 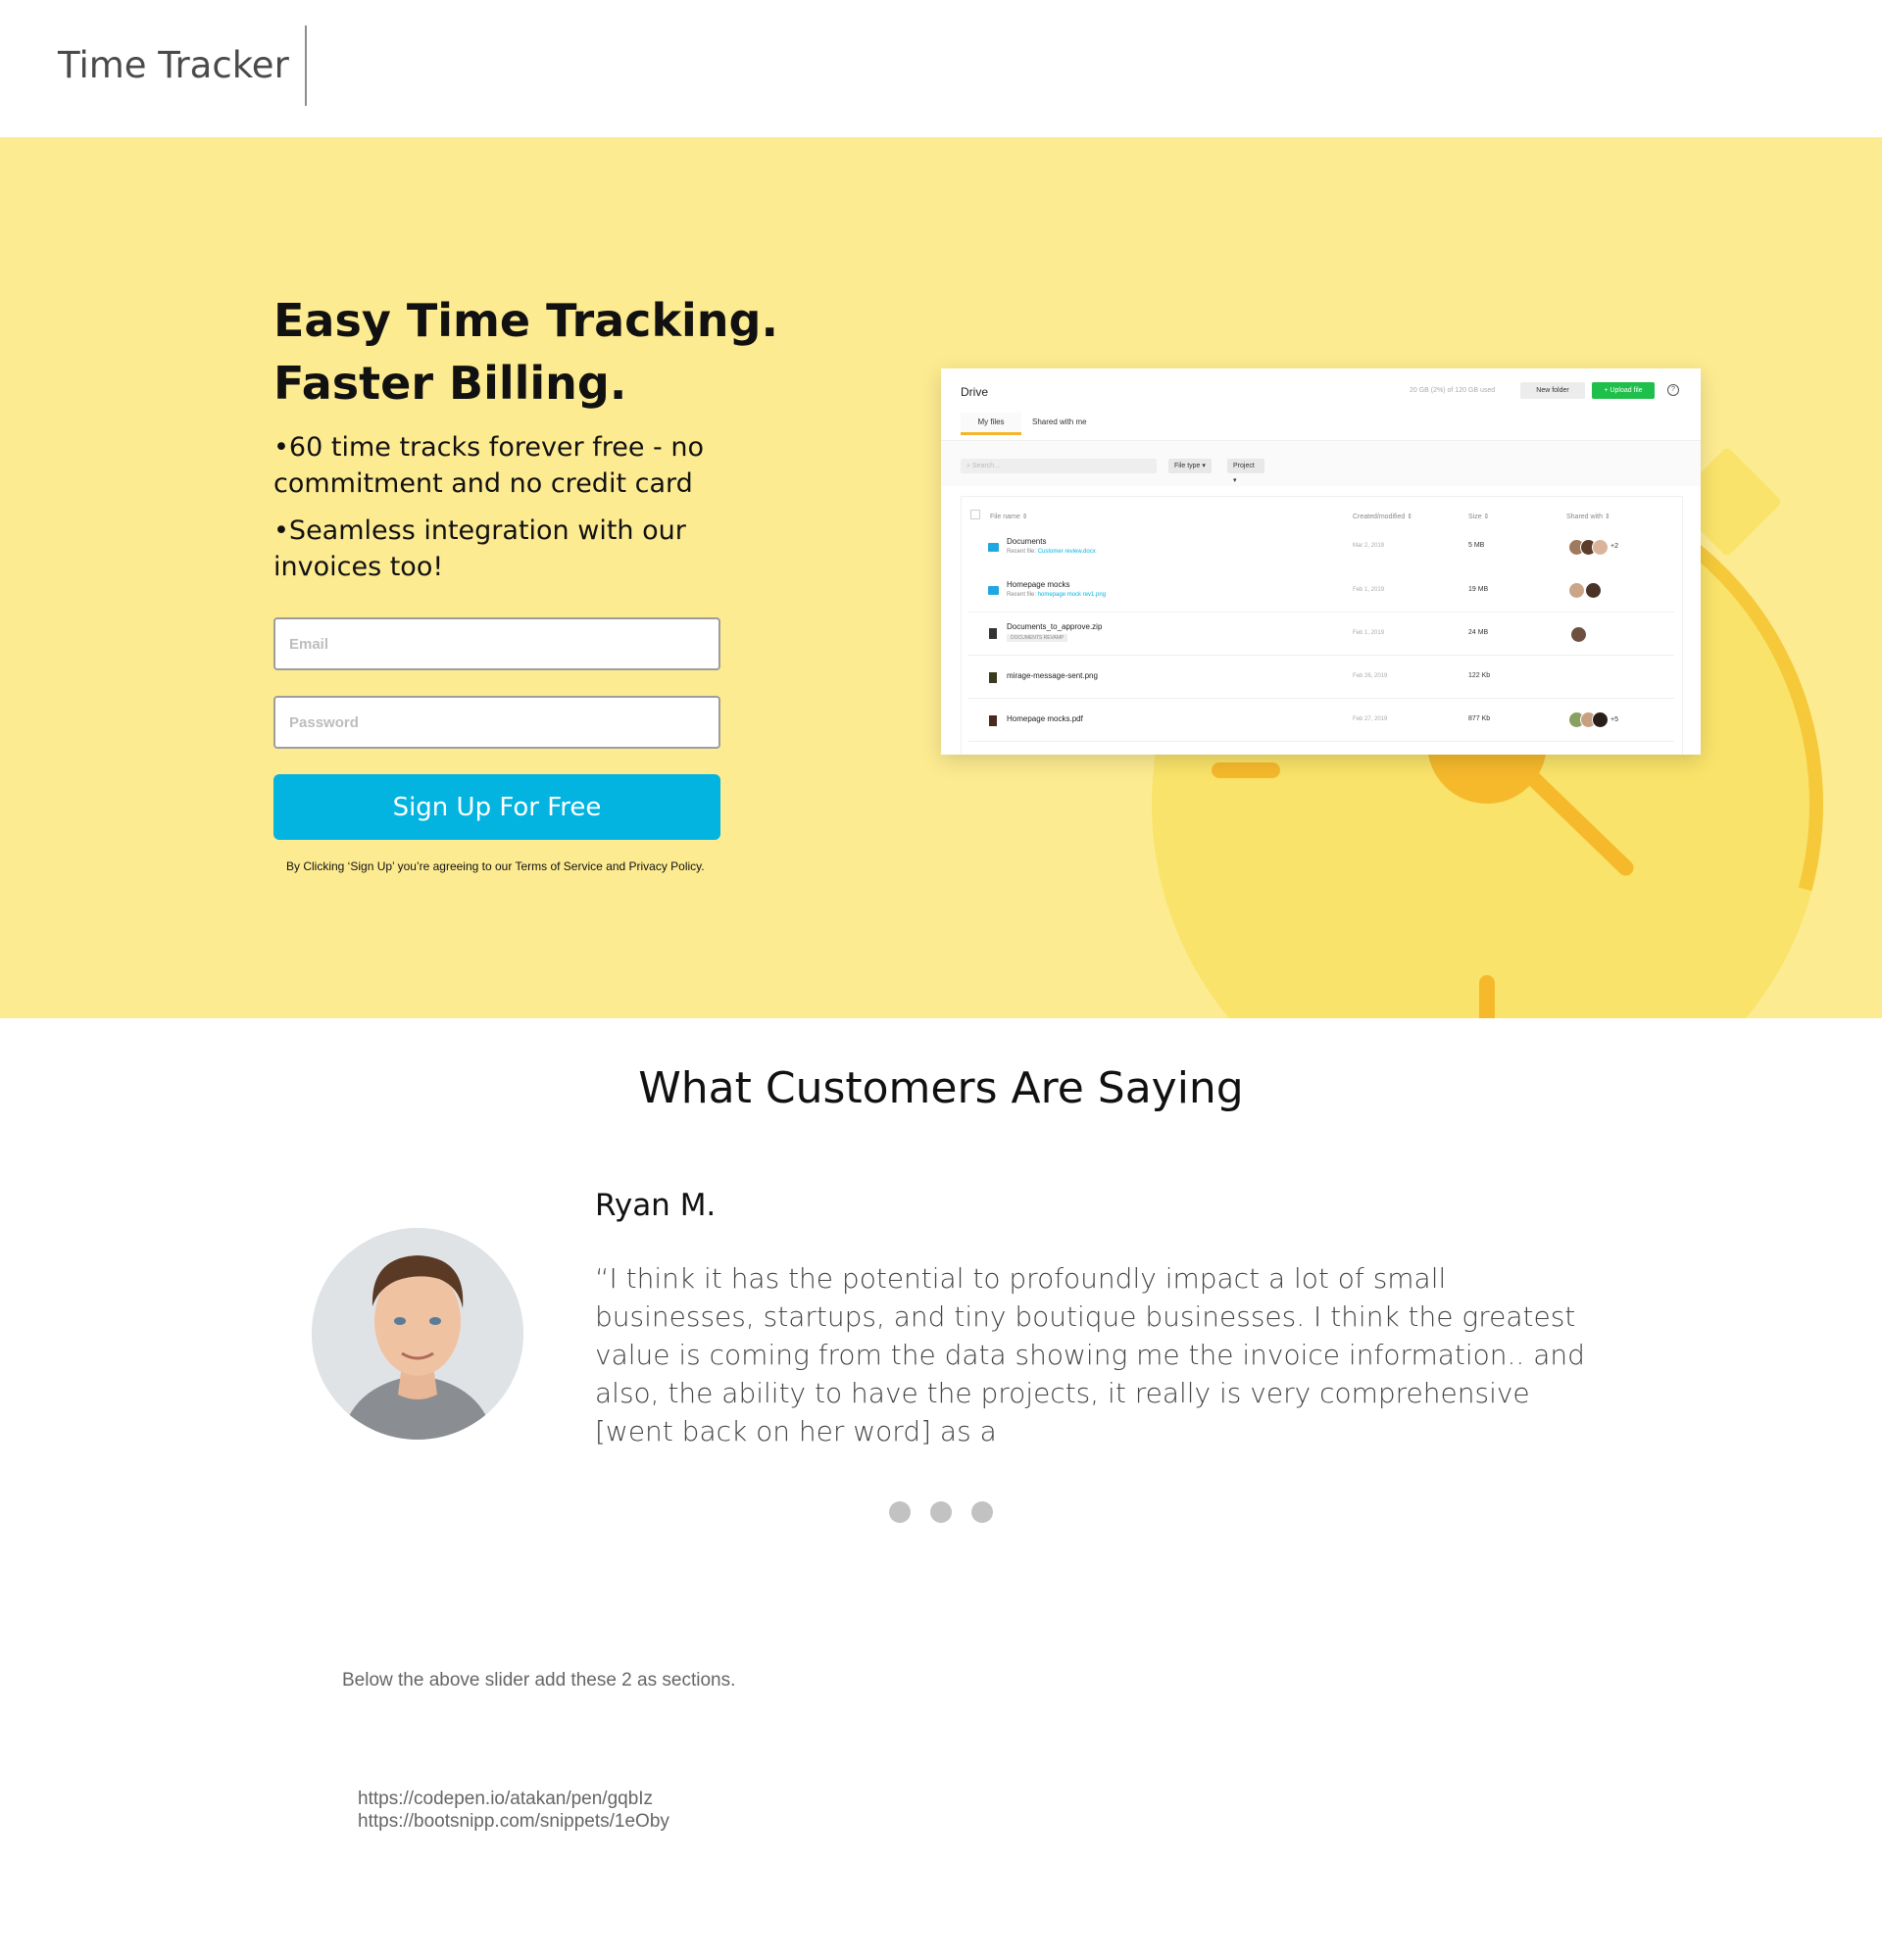 What do you see at coordinates (497, 643) in the screenshot?
I see `email-field` at bounding box center [497, 643].